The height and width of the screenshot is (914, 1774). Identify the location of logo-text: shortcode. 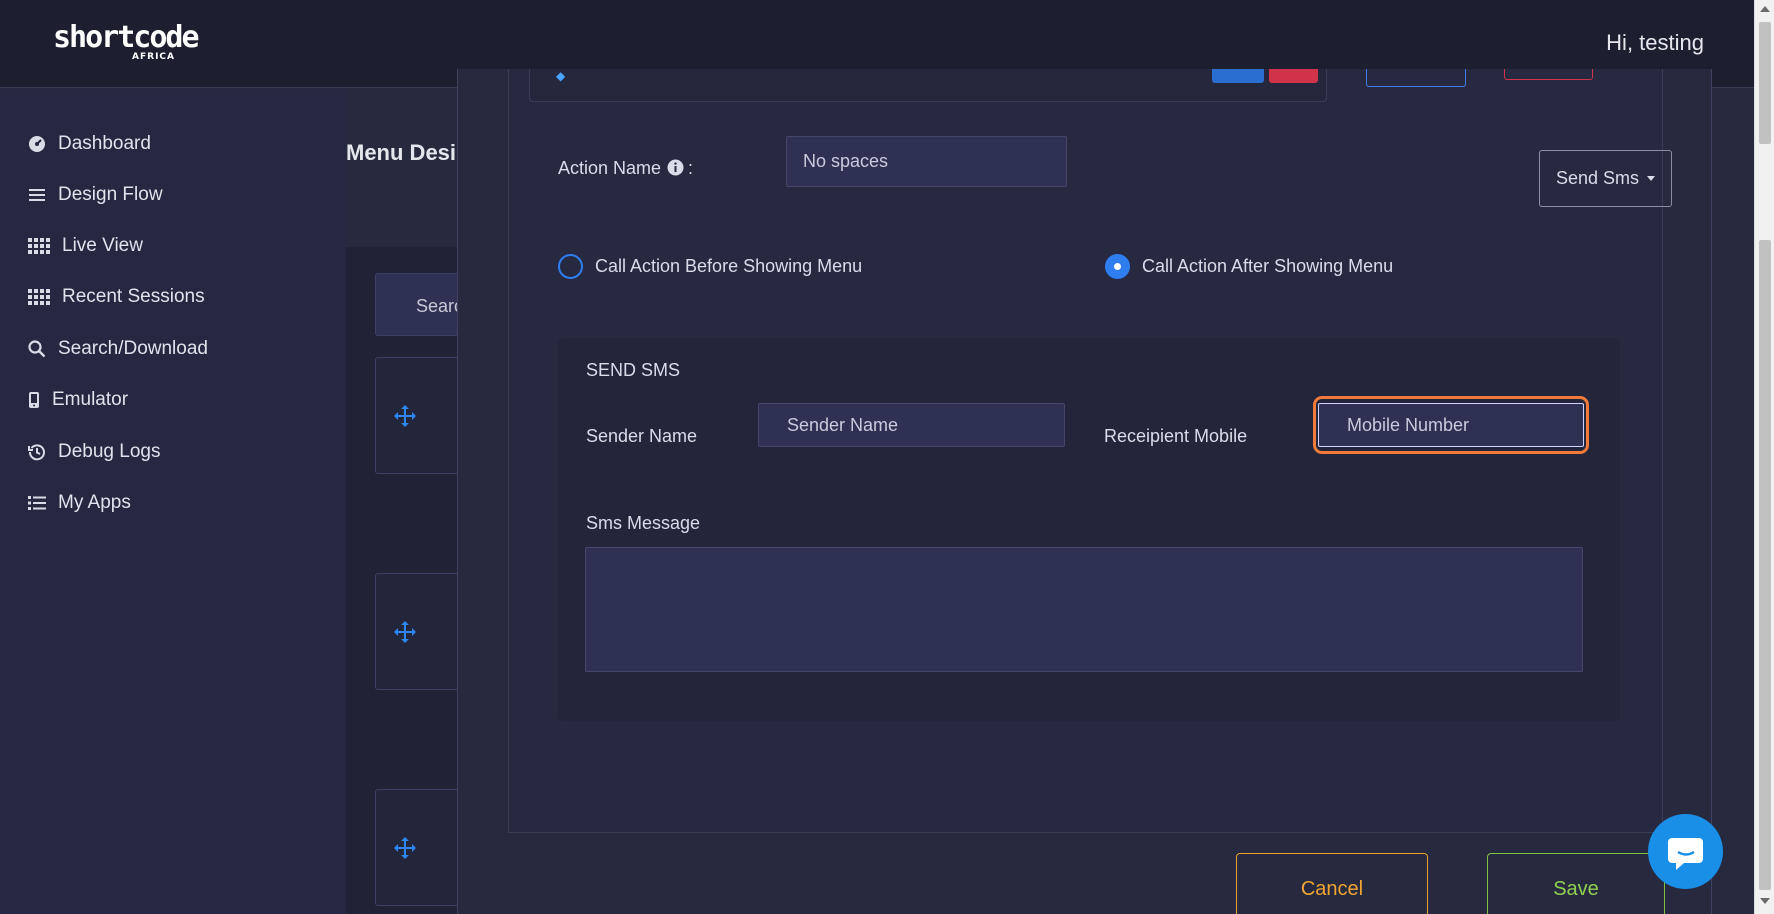
(126, 37).